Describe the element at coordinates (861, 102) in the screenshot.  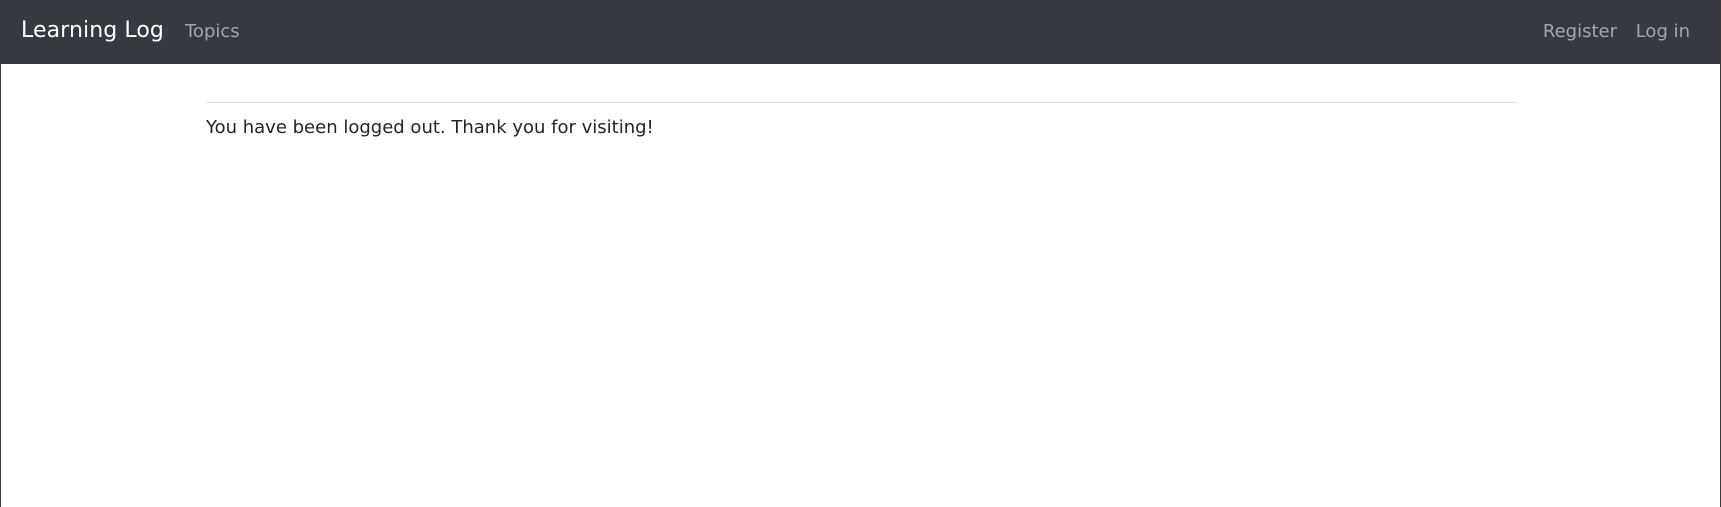
I see `content-divider` at that location.